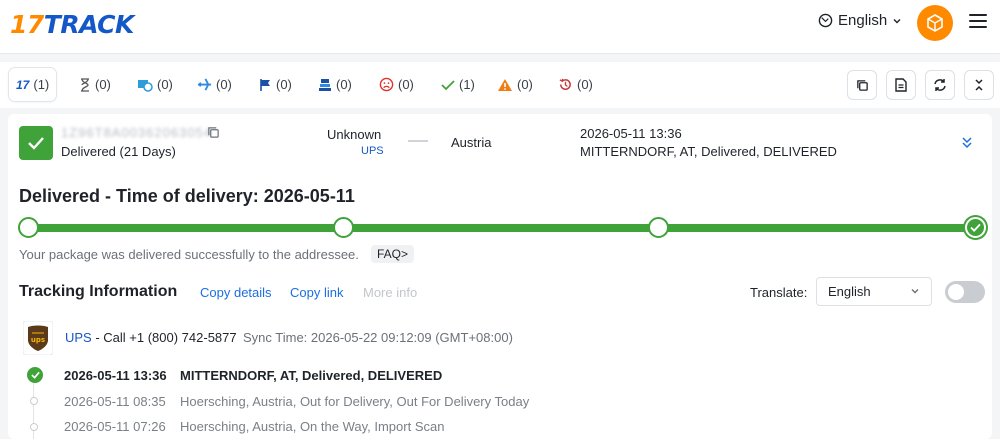  Describe the element at coordinates (98, 291) in the screenshot. I see `tracking-info-title: Tracking Information` at that location.